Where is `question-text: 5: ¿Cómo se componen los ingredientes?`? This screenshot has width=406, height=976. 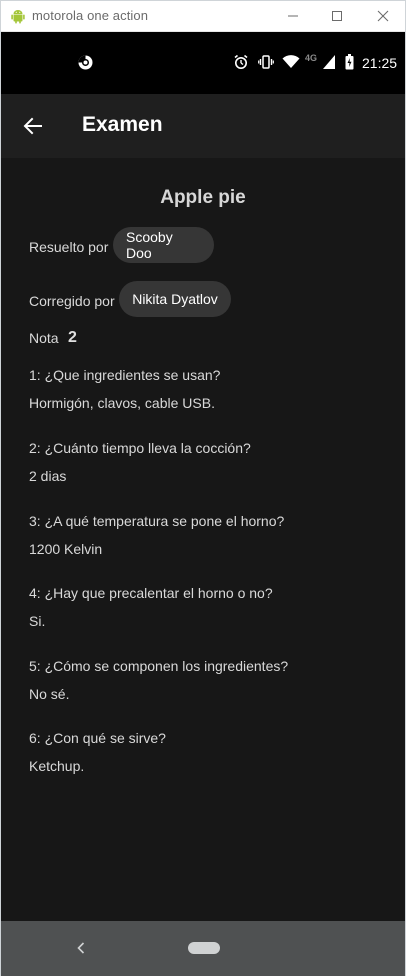
question-text: 5: ¿Cómo se componen los ingredientes? is located at coordinates (159, 666).